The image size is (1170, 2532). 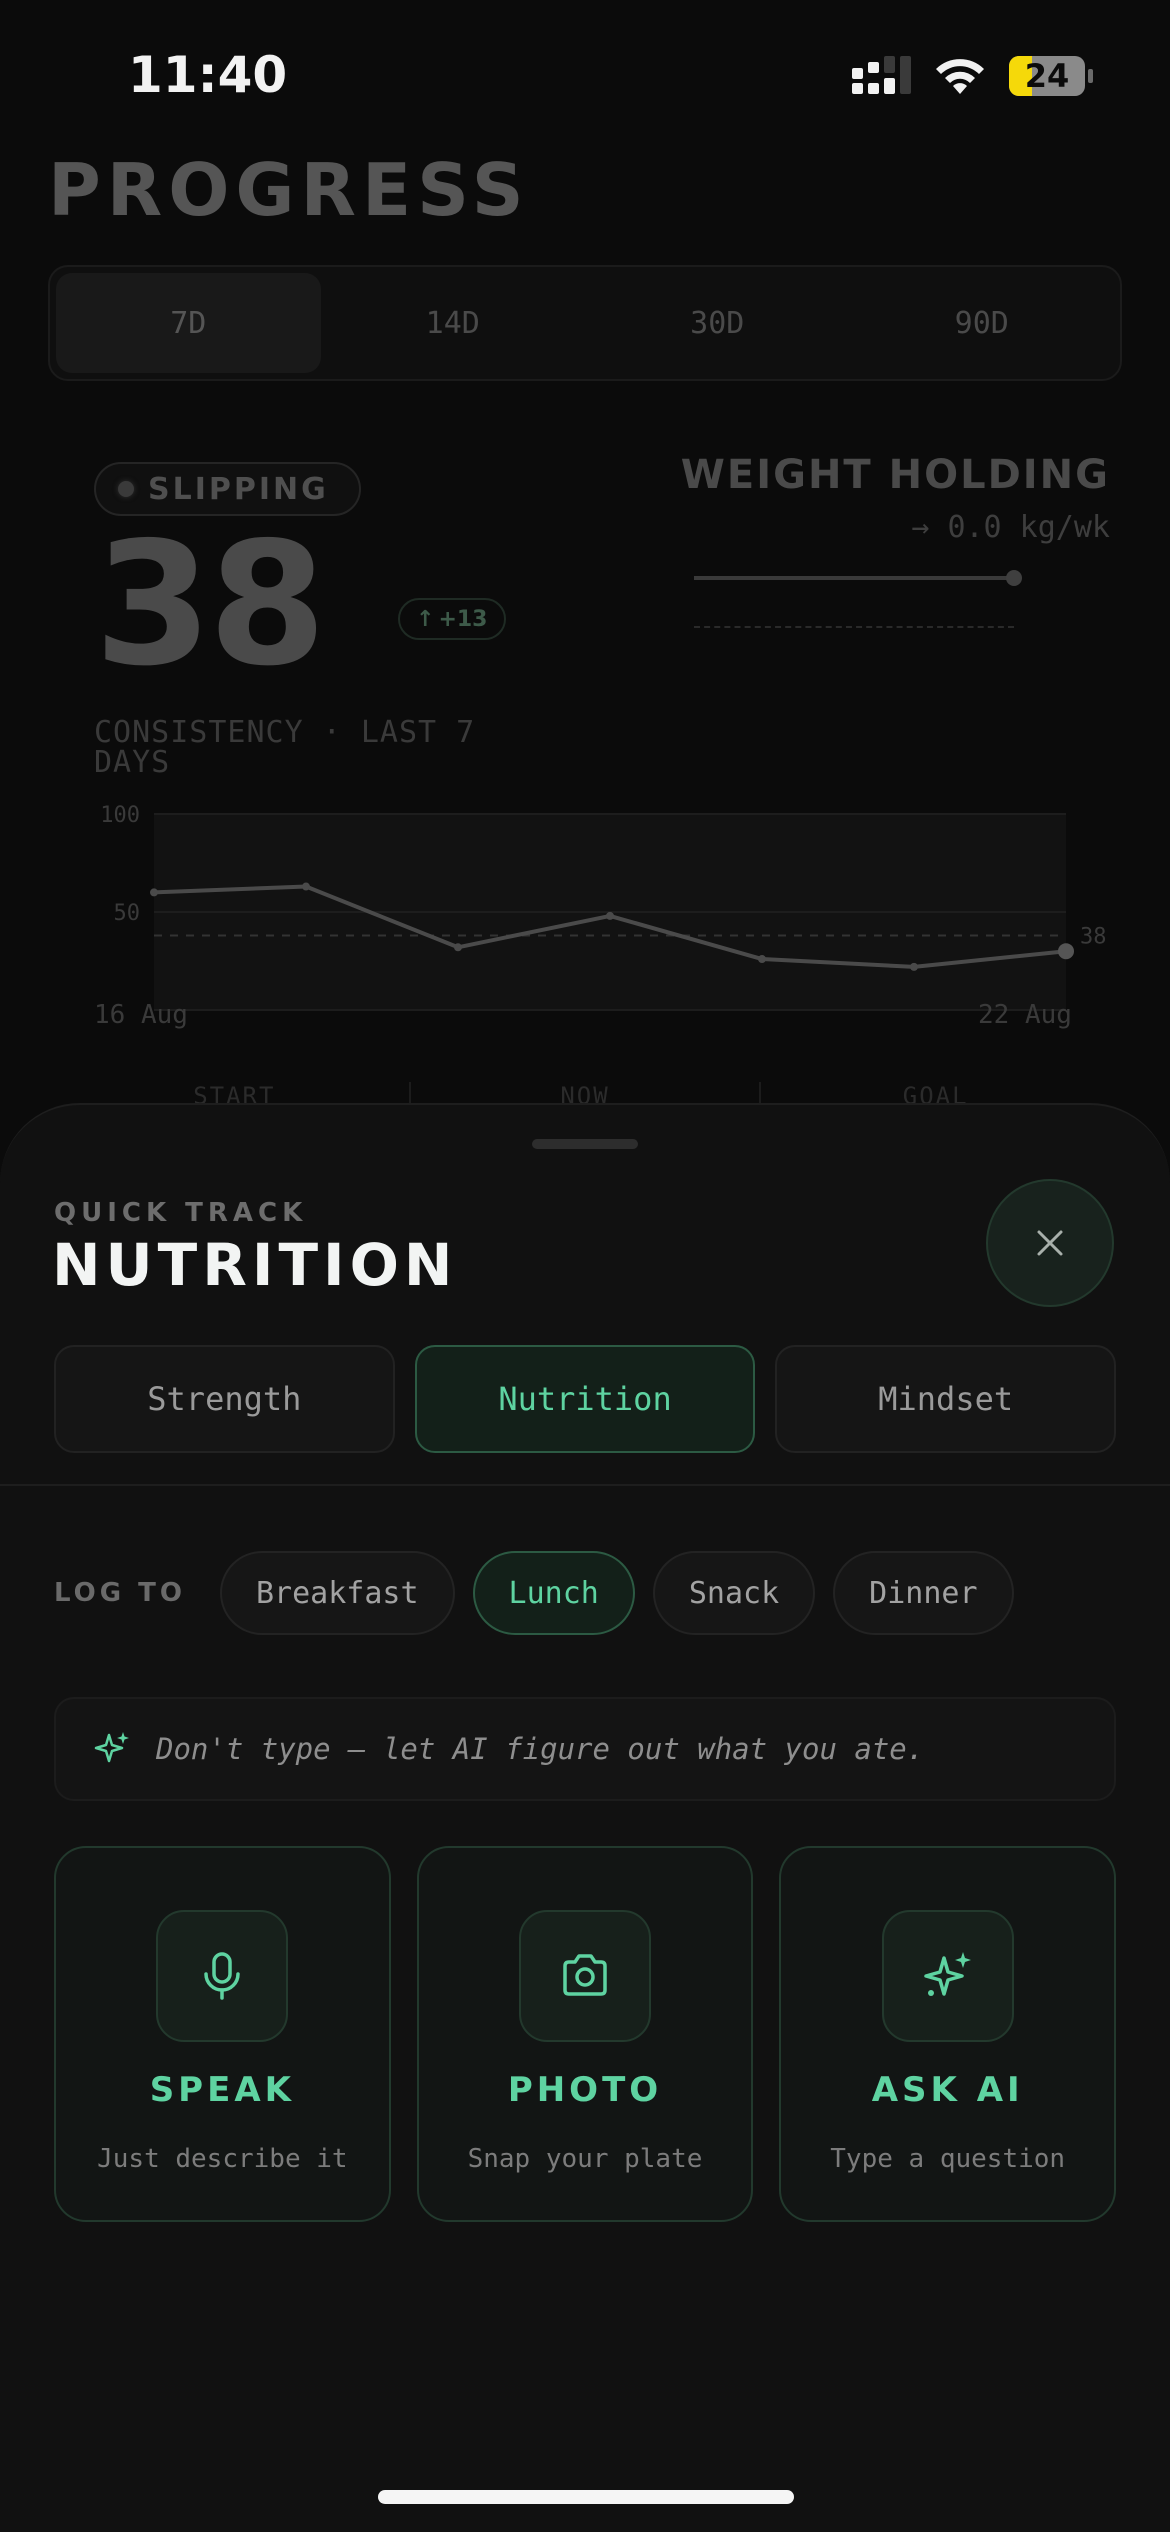 I want to click on ask-ai-icon-box, so click(x=947, y=1976).